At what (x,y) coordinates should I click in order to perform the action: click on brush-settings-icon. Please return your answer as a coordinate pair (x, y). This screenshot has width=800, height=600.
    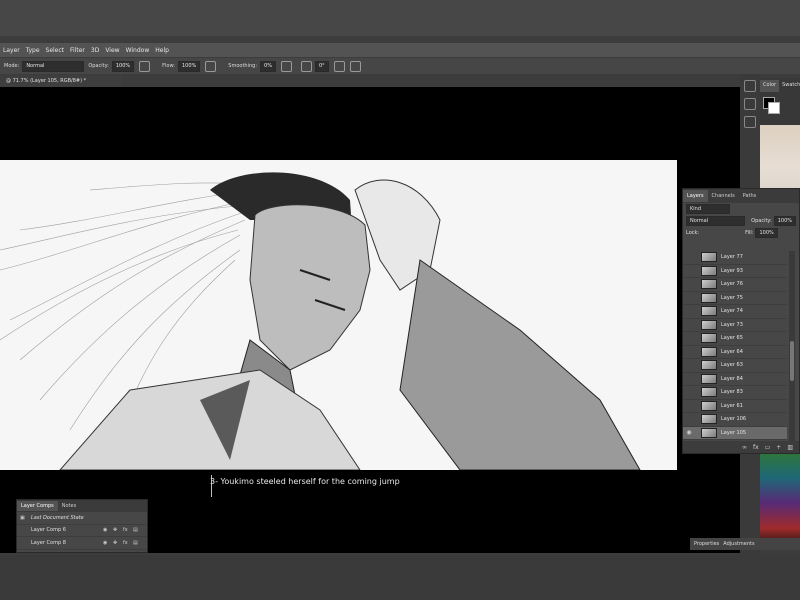
    Looking at the image, I should click on (750, 122).